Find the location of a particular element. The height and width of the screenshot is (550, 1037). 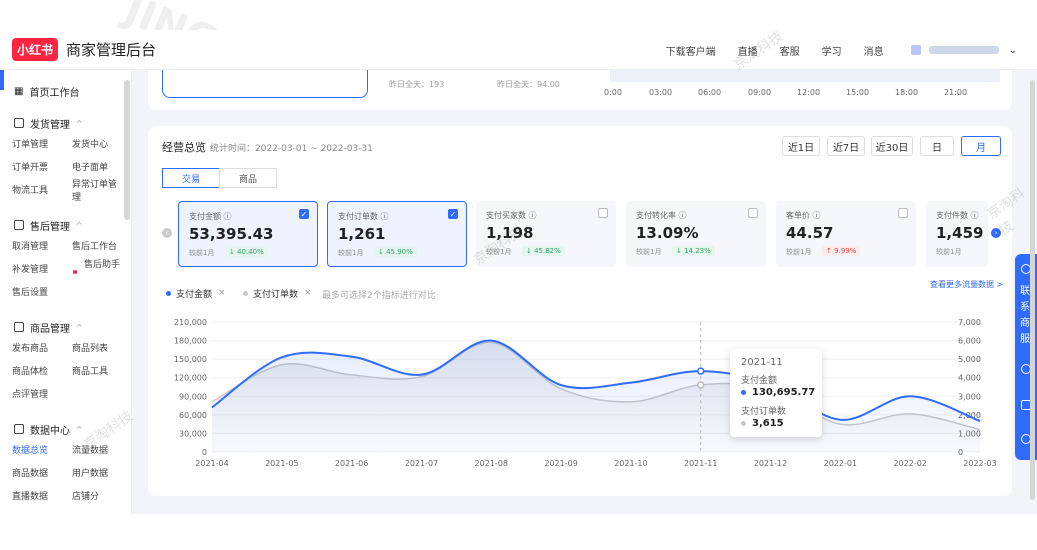

sidebar-item: 商品工具 is located at coordinates (90, 370).